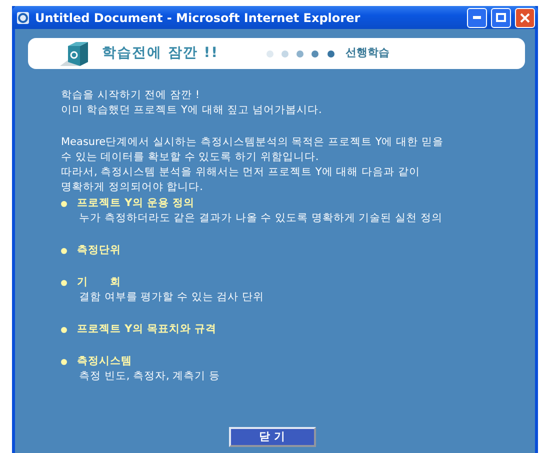  What do you see at coordinates (368, 53) in the screenshot?
I see `section-label: 선행학습` at bounding box center [368, 53].